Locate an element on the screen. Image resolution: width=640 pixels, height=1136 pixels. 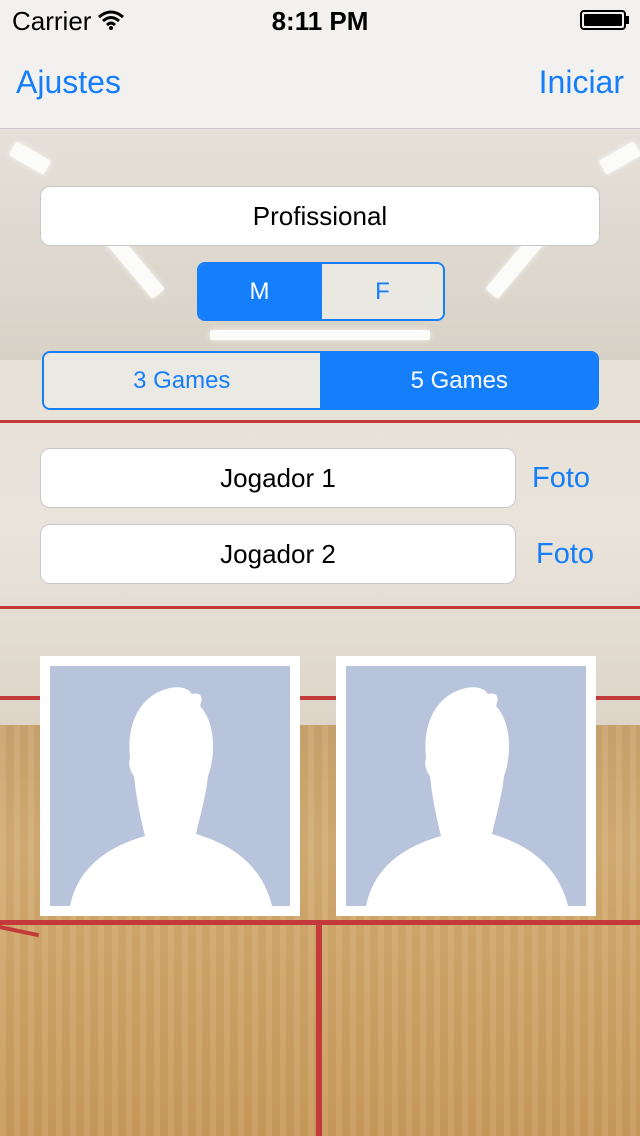
segment-5-games-label: 5 Games is located at coordinates (459, 380).